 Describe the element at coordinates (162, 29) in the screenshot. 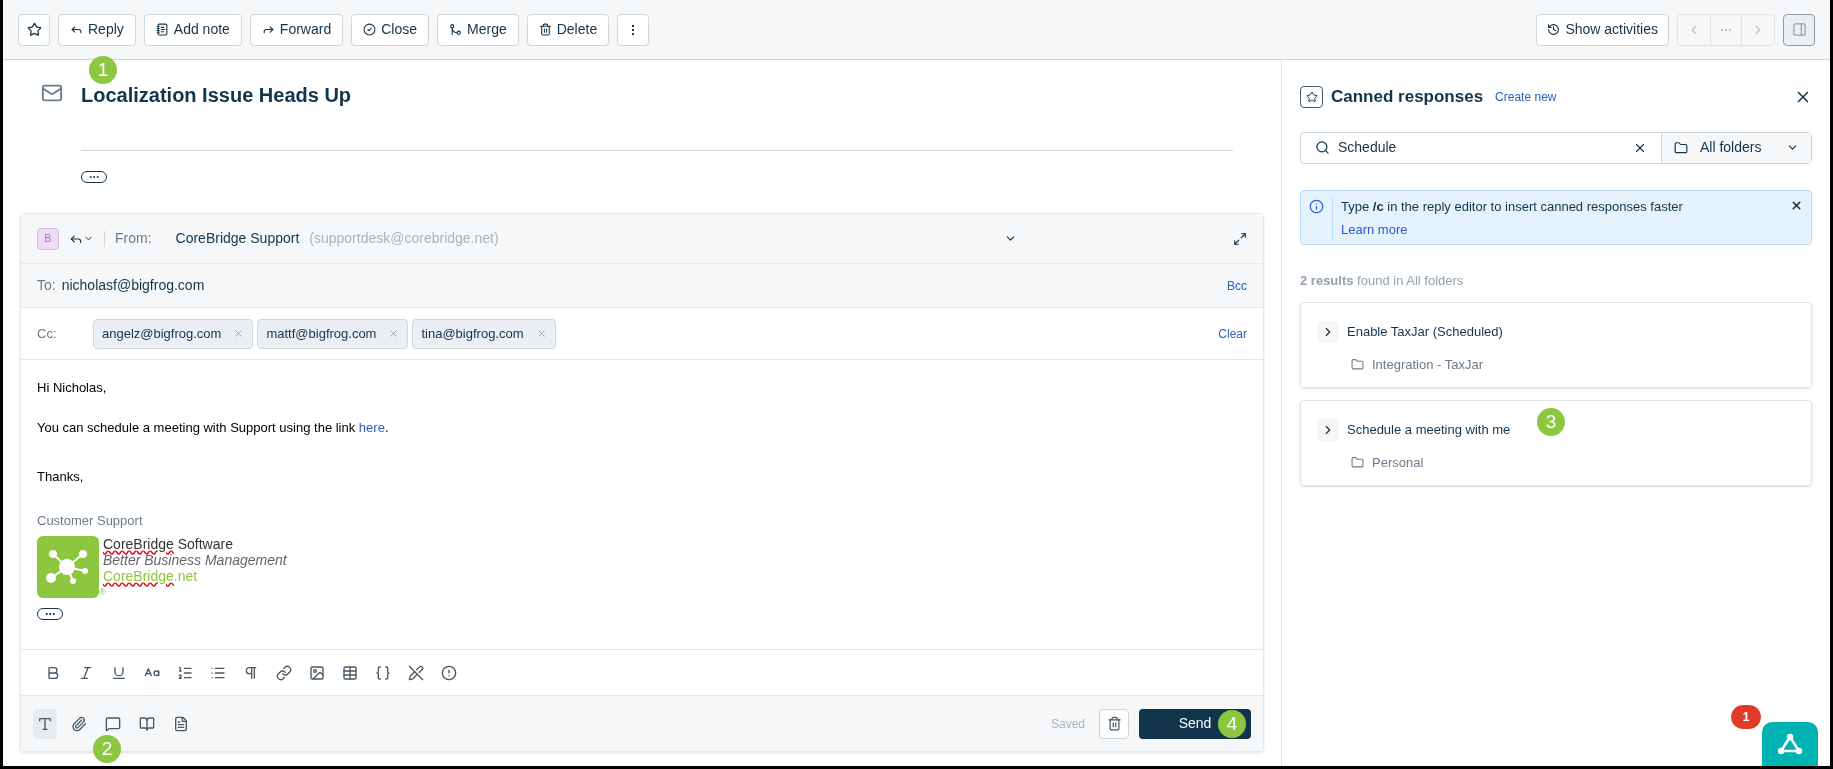

I see `note-icon` at that location.